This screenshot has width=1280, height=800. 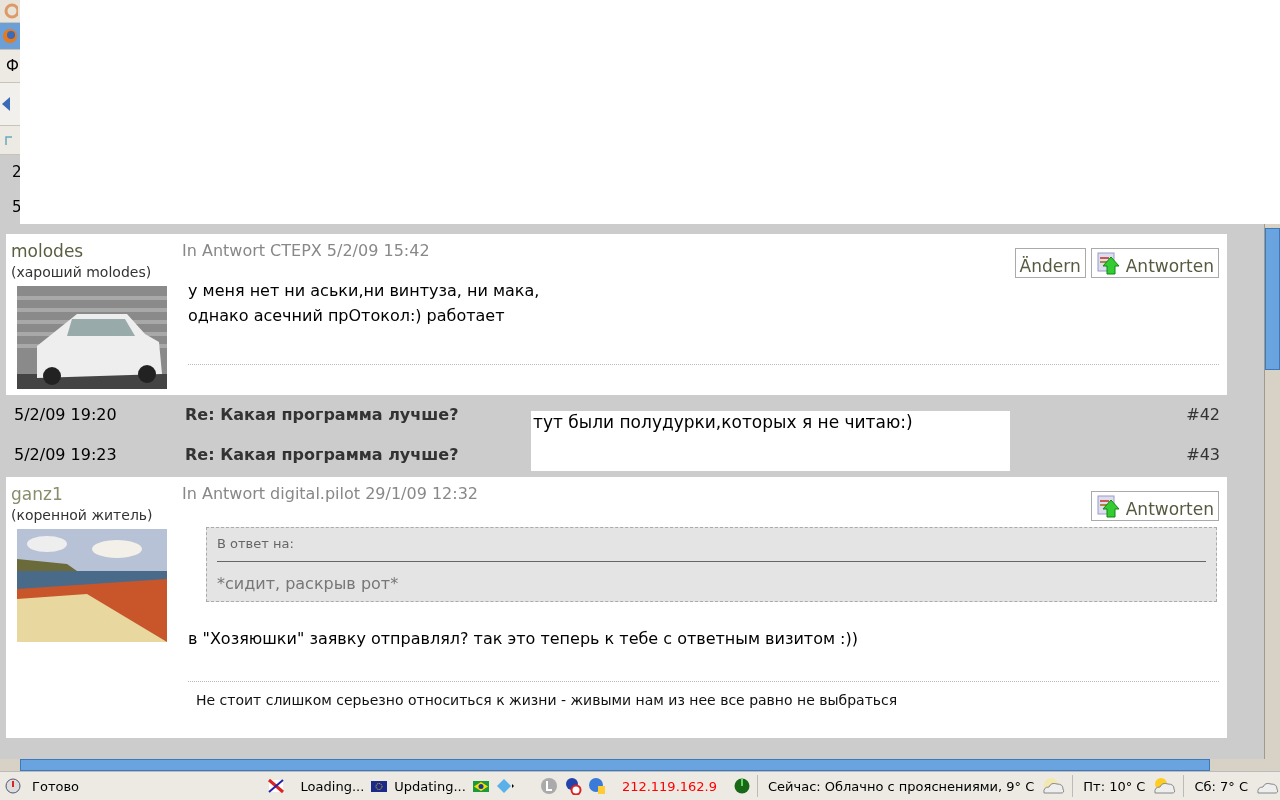 I want to click on weather-text: Сейчас: Облачно с прояснениями, 9° C, so click(x=900, y=786).